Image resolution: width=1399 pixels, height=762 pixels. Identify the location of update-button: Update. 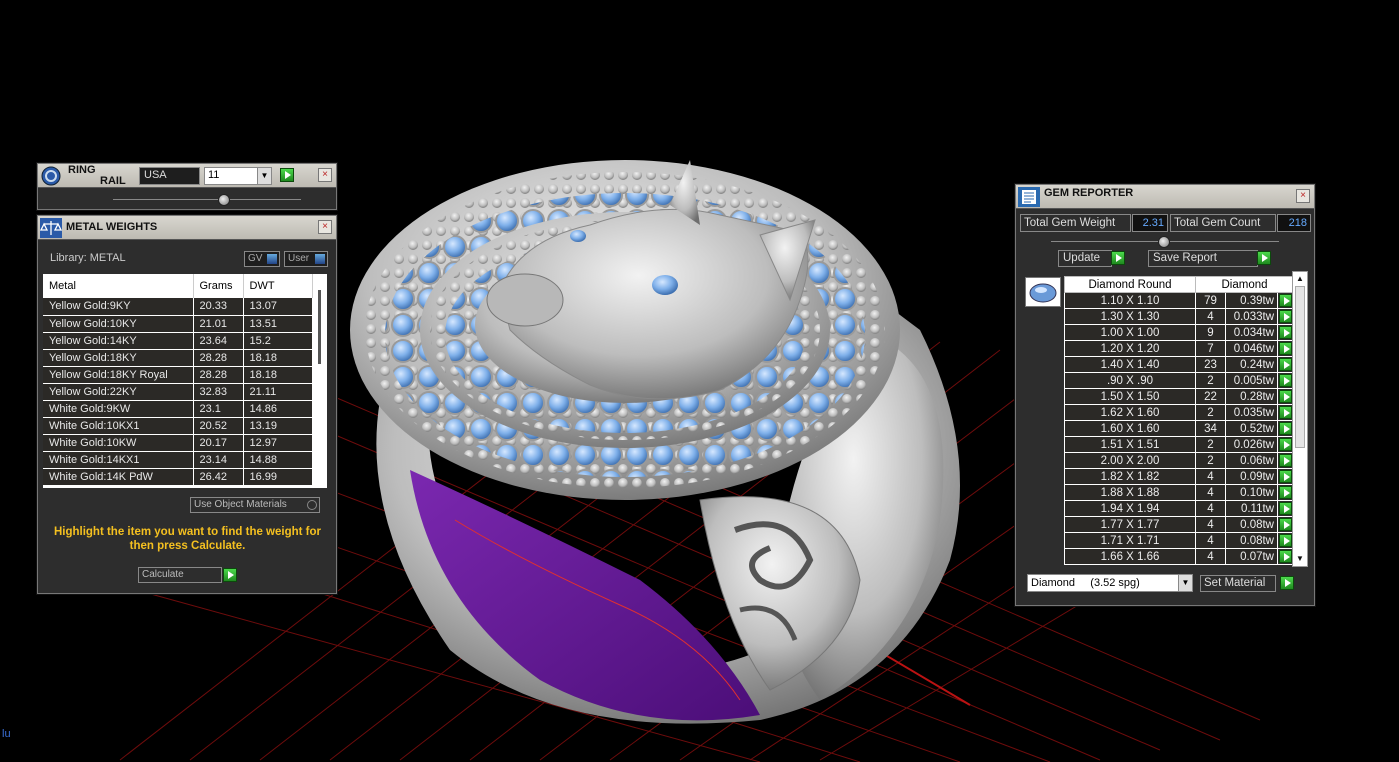
(1085, 258).